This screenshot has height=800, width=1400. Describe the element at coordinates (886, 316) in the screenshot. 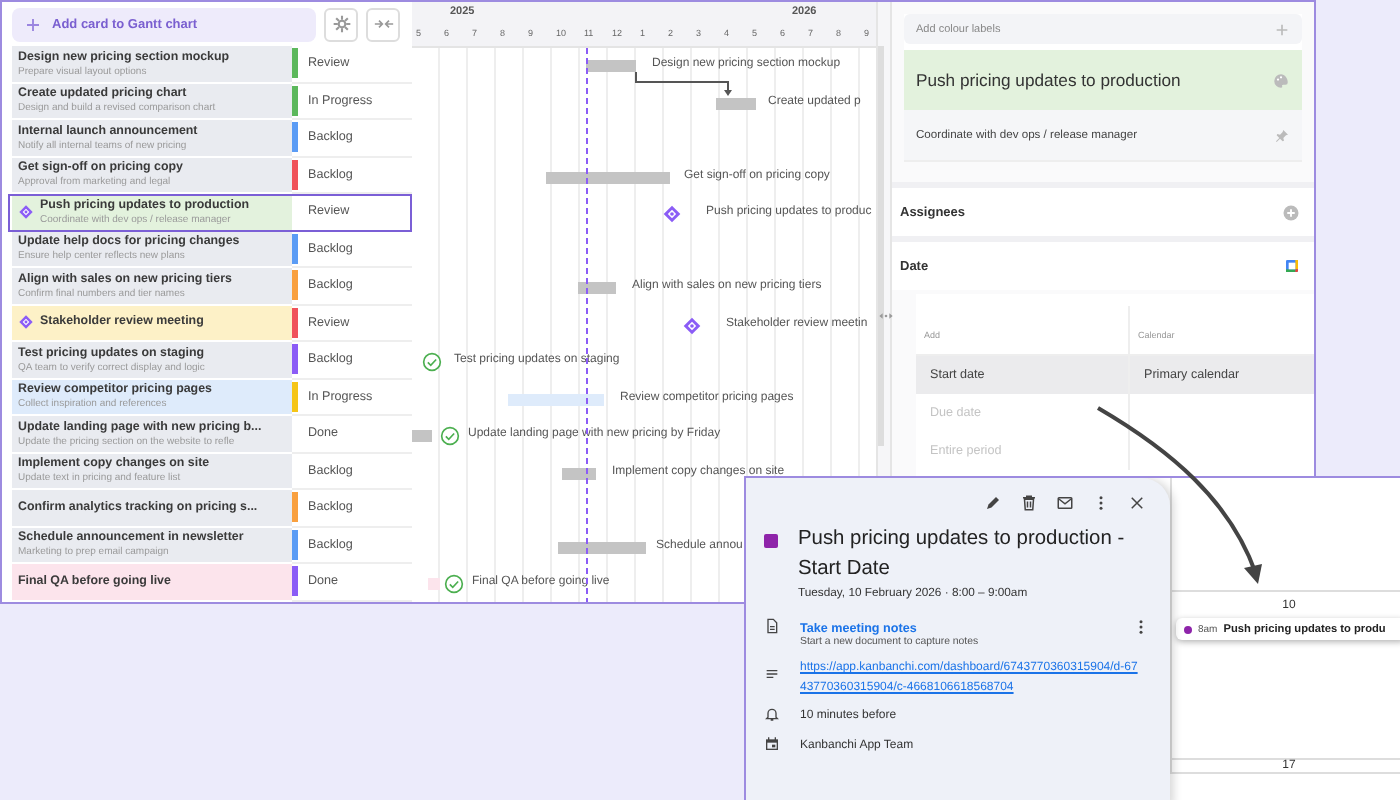

I see `resize-handle-icon` at that location.